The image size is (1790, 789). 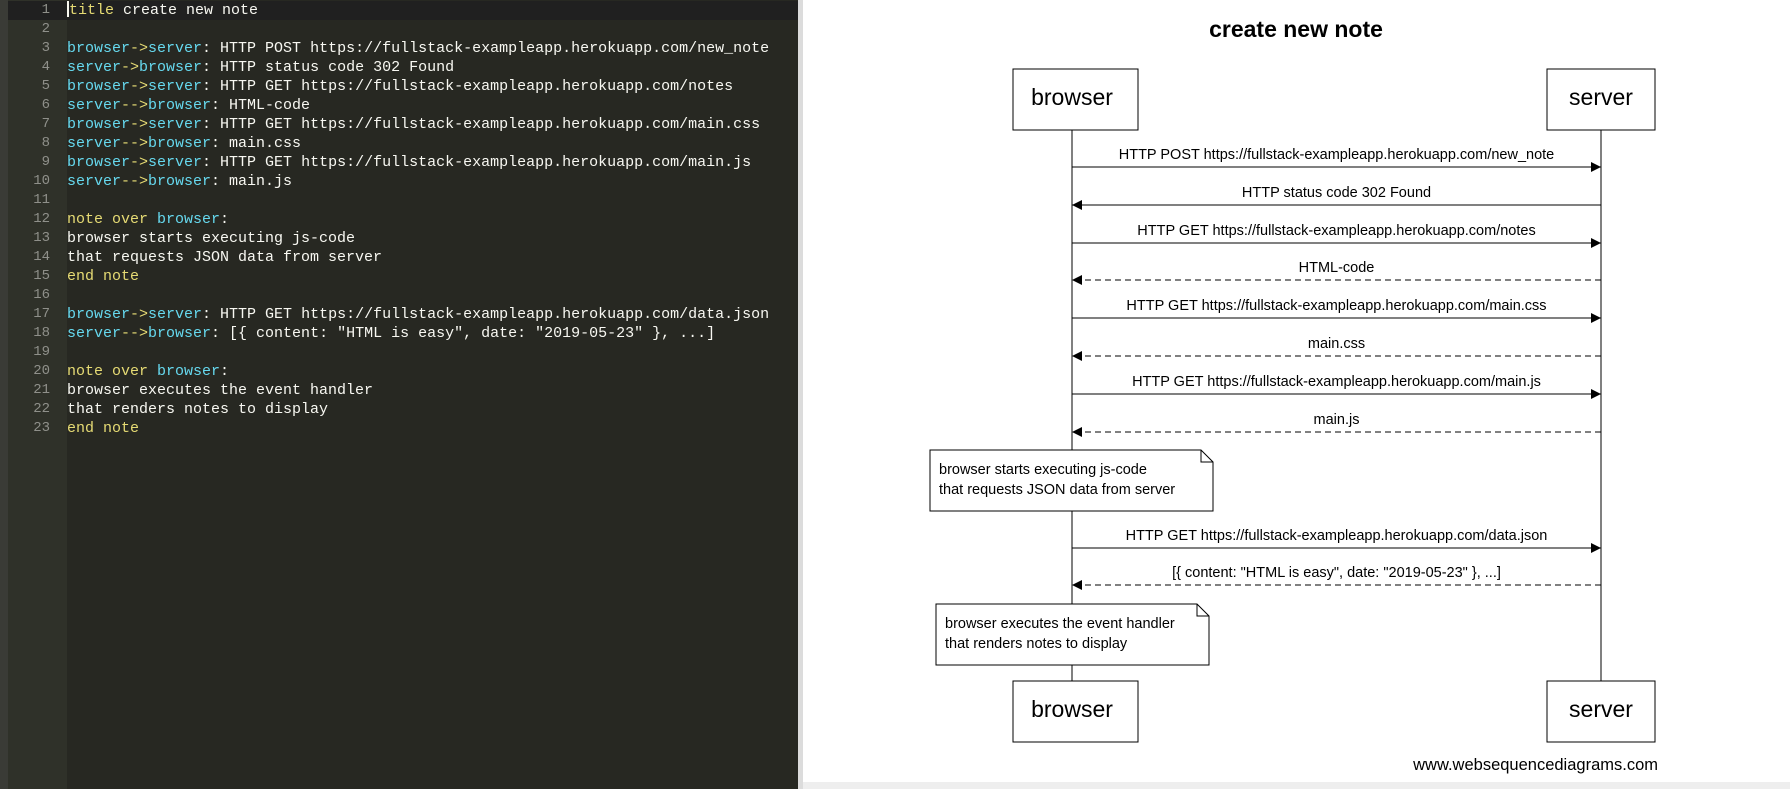 I want to click on line-number: 5, so click(x=45, y=86).